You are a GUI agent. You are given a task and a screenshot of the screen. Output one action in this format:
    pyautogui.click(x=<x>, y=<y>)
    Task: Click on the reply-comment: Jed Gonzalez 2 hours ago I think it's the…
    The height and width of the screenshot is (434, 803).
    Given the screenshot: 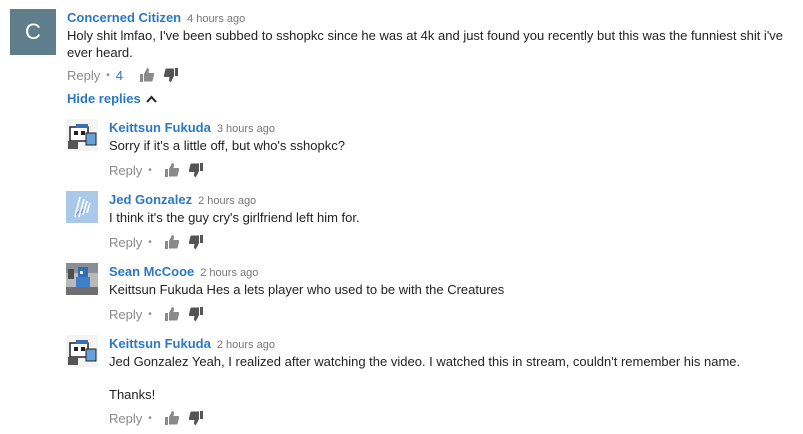 What is the action you would take?
    pyautogui.click(x=431, y=221)
    